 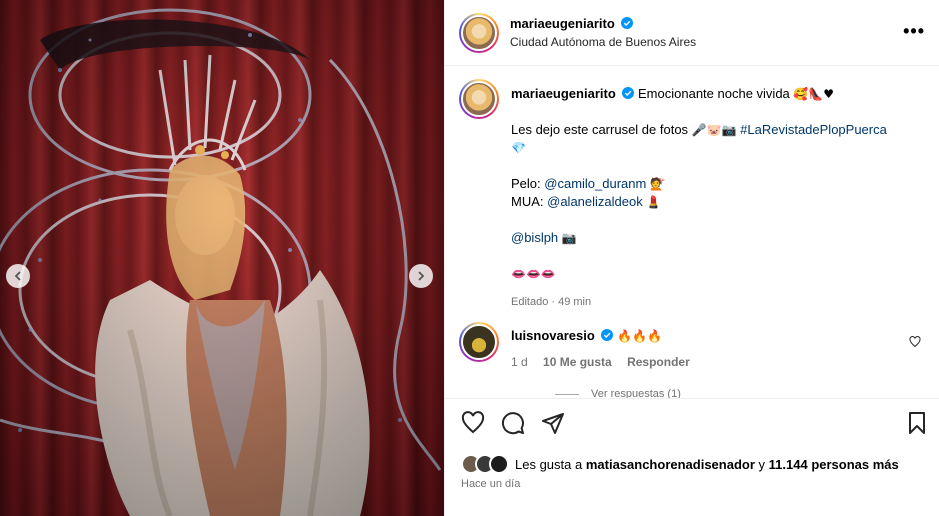 What do you see at coordinates (714, 93) in the screenshot?
I see `caption-line1: Emocionante noche vivida` at bounding box center [714, 93].